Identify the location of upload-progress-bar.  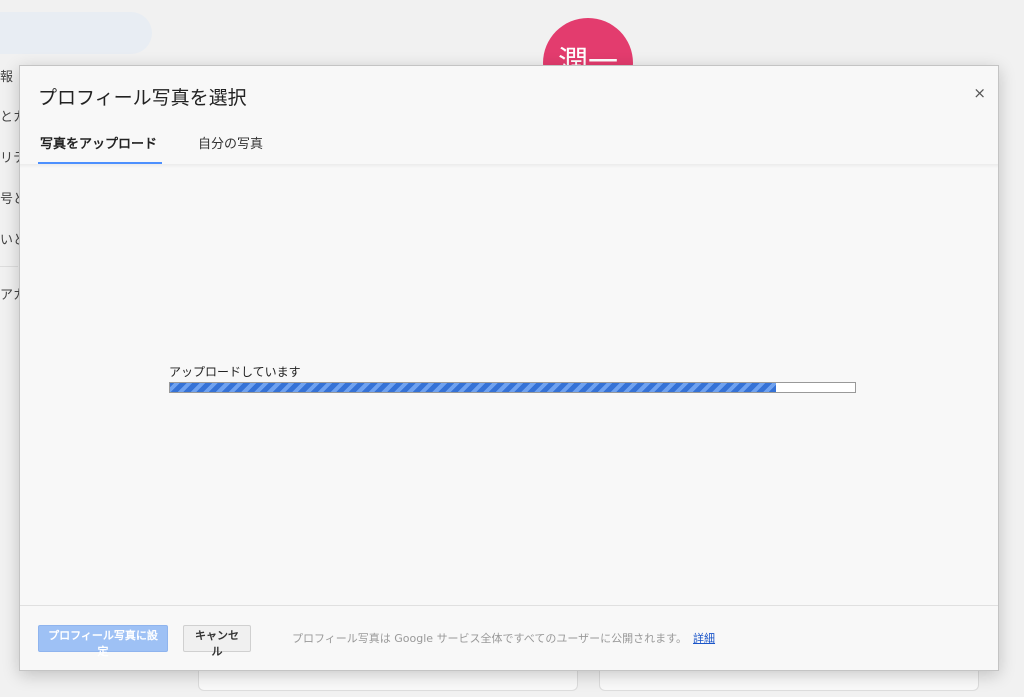
(512, 387).